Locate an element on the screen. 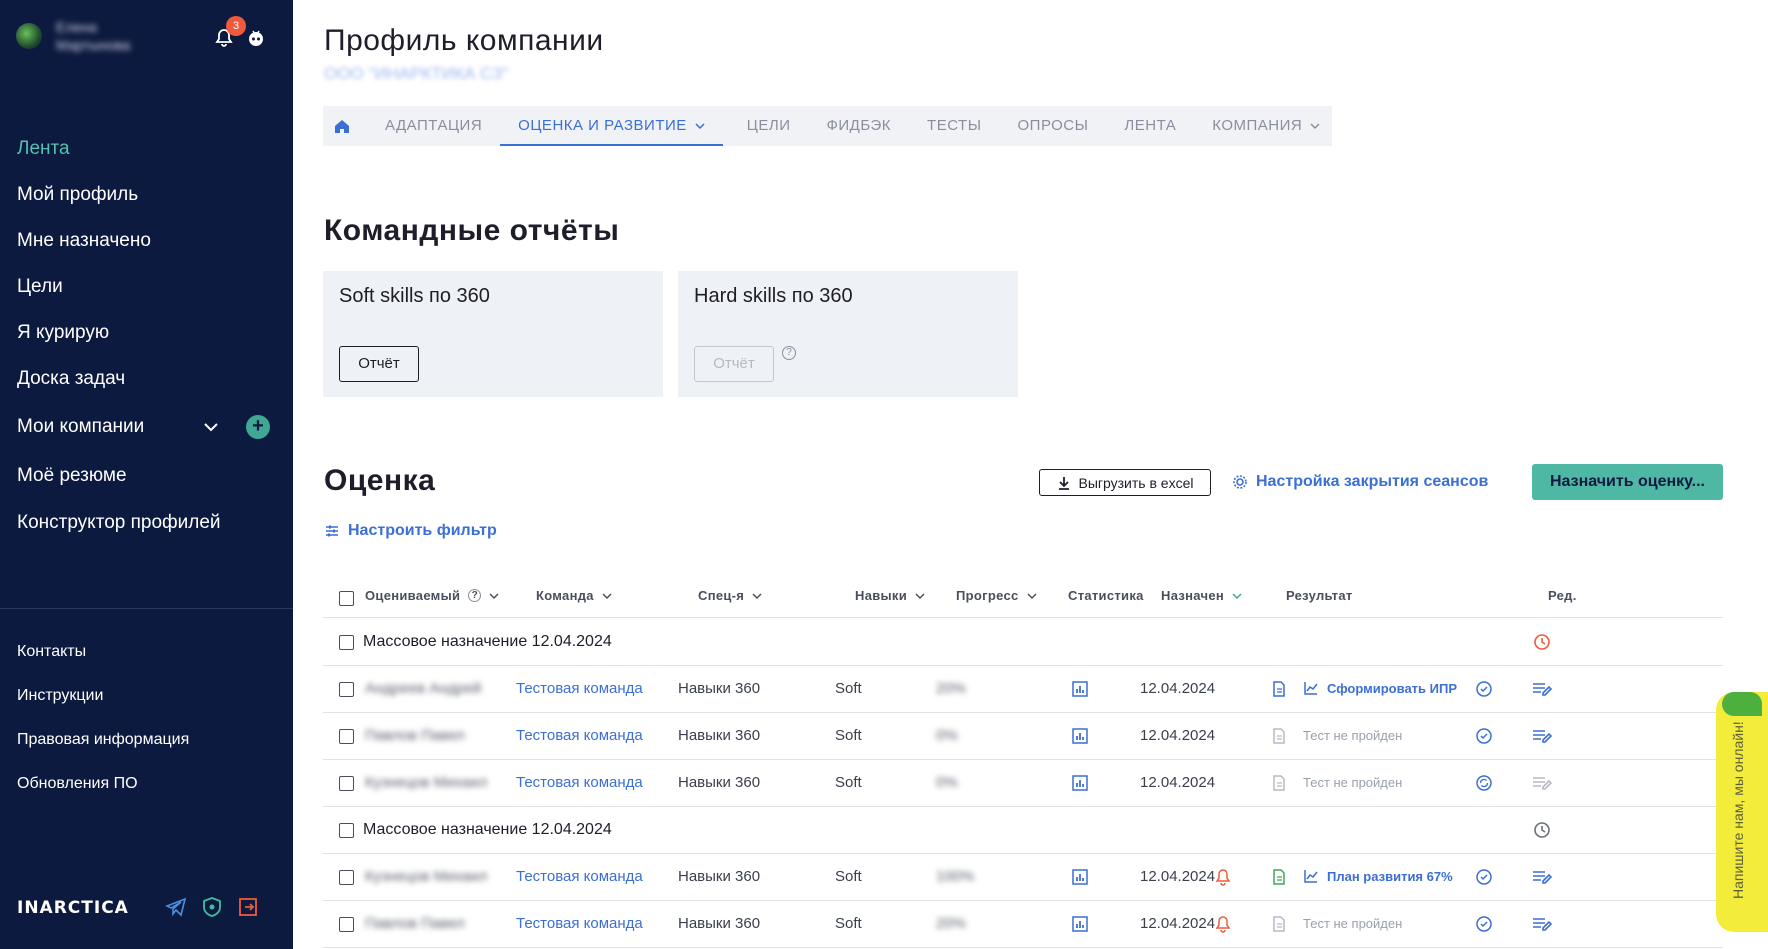 This screenshot has width=1768, height=949. nav-item-my-companies: Мои компании + is located at coordinates (143, 427).